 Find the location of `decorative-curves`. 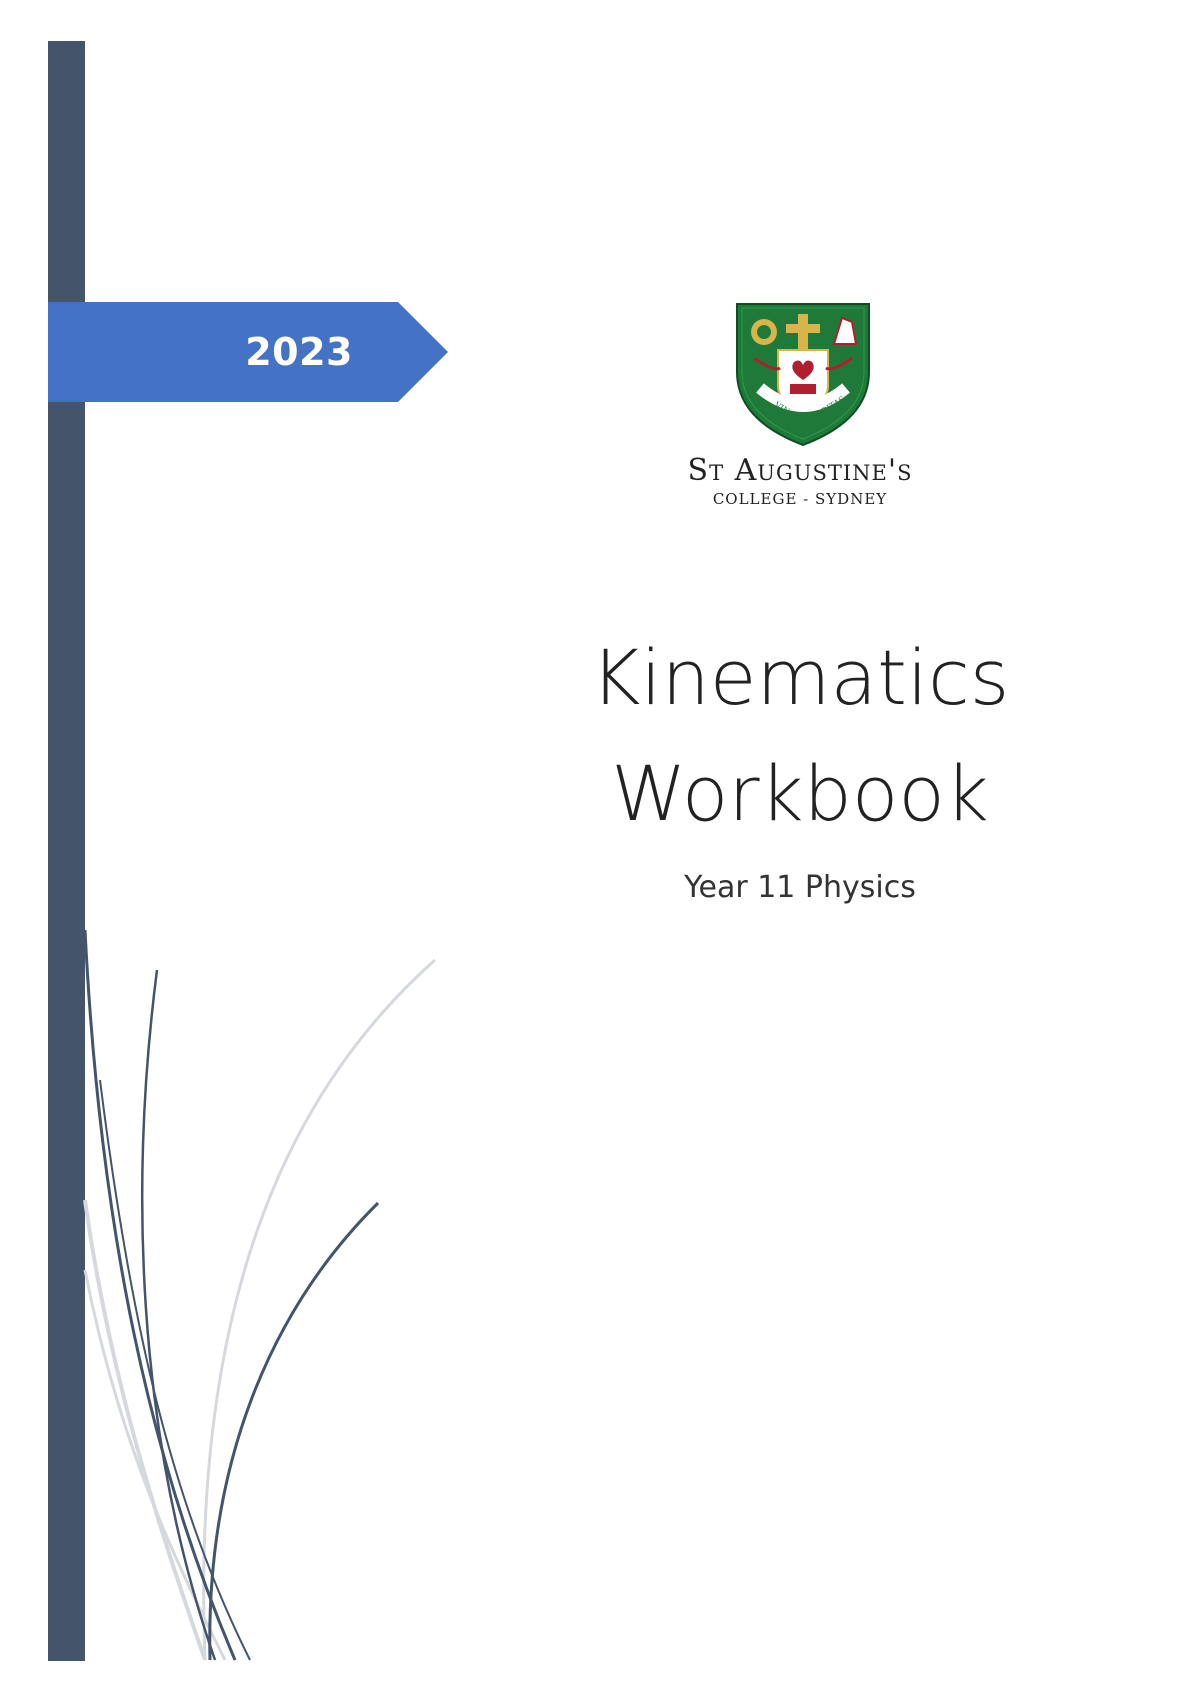

decorative-curves is located at coordinates (259, 1295).